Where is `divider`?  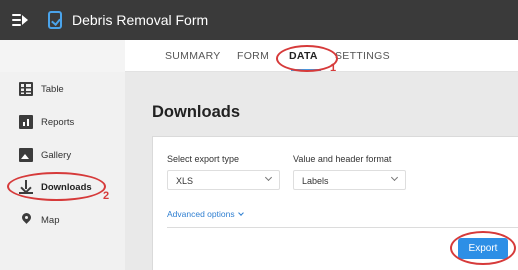 divider is located at coordinates (342, 227).